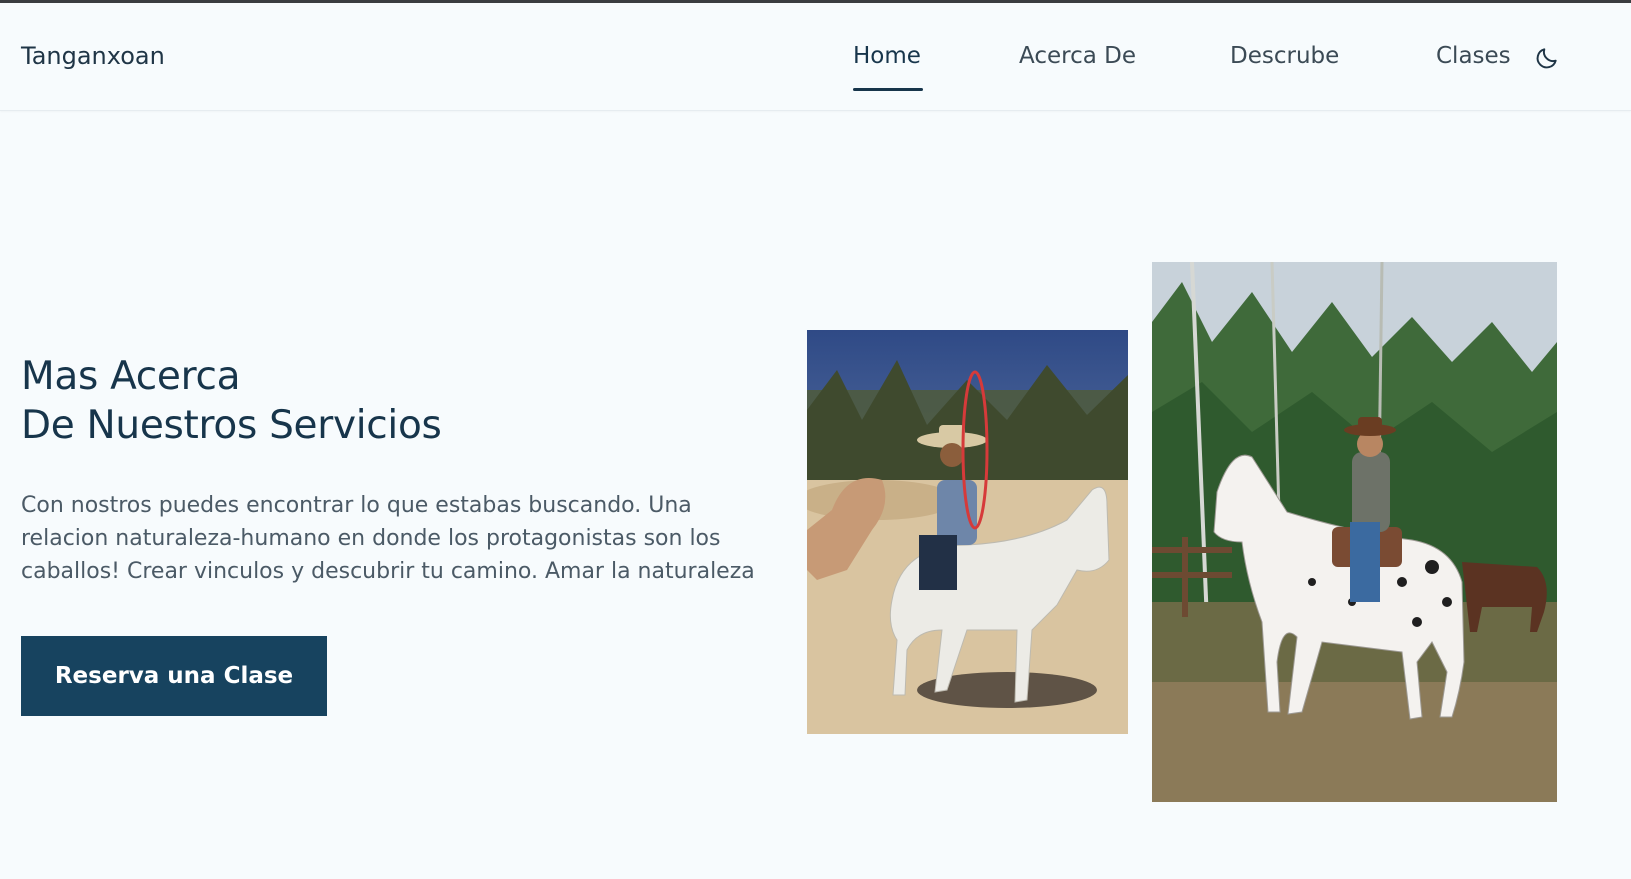 This screenshot has width=1631, height=879. I want to click on book-class-button: Reserva una Clase, so click(174, 676).